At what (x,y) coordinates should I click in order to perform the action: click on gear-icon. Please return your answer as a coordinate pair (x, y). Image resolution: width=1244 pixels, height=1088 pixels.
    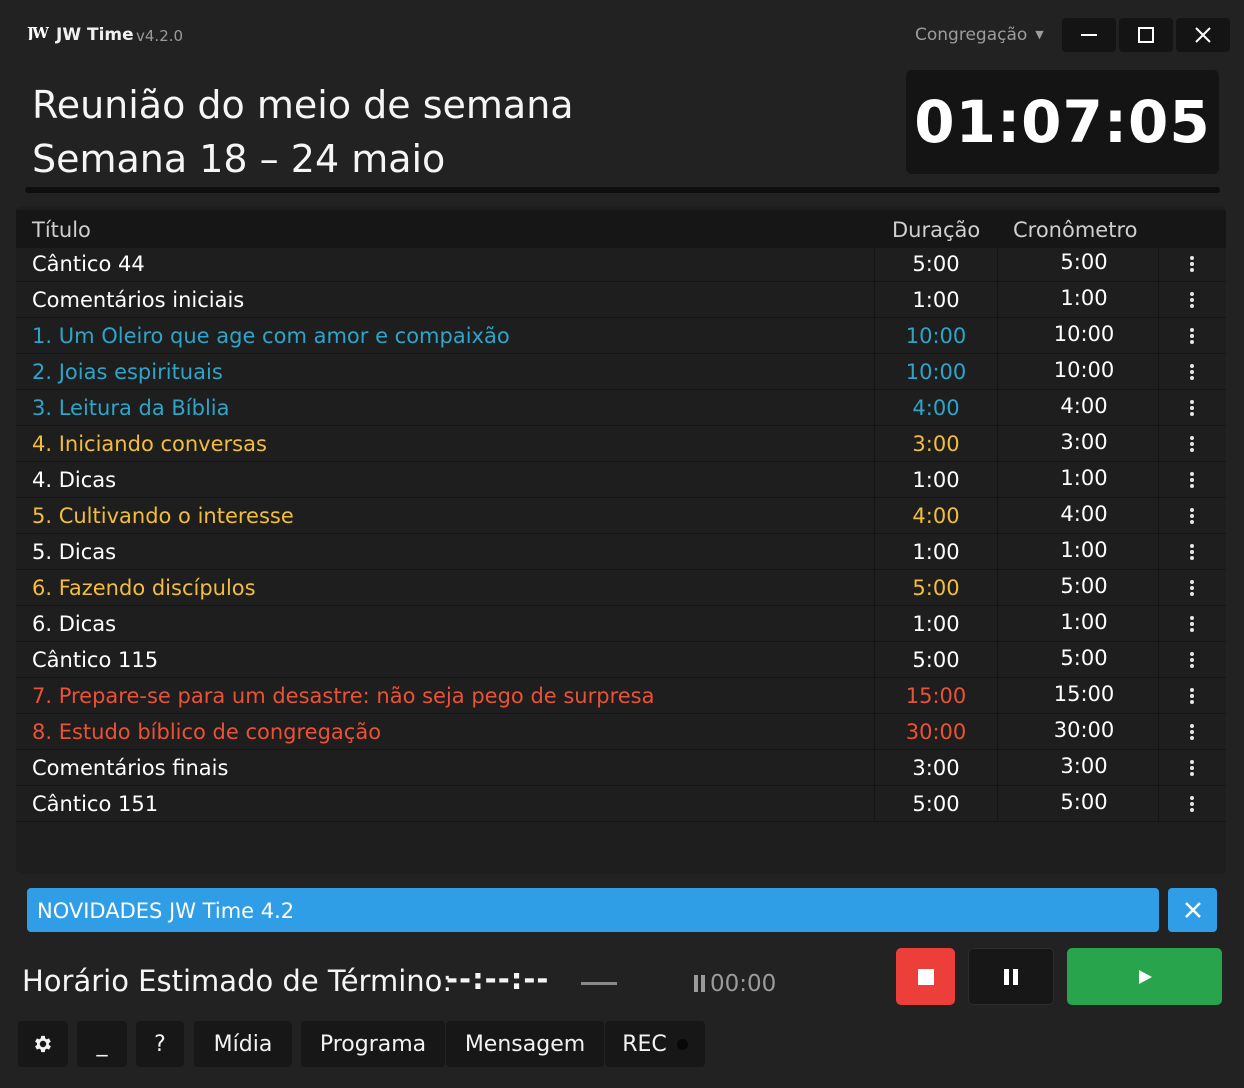
    Looking at the image, I should click on (43, 1044).